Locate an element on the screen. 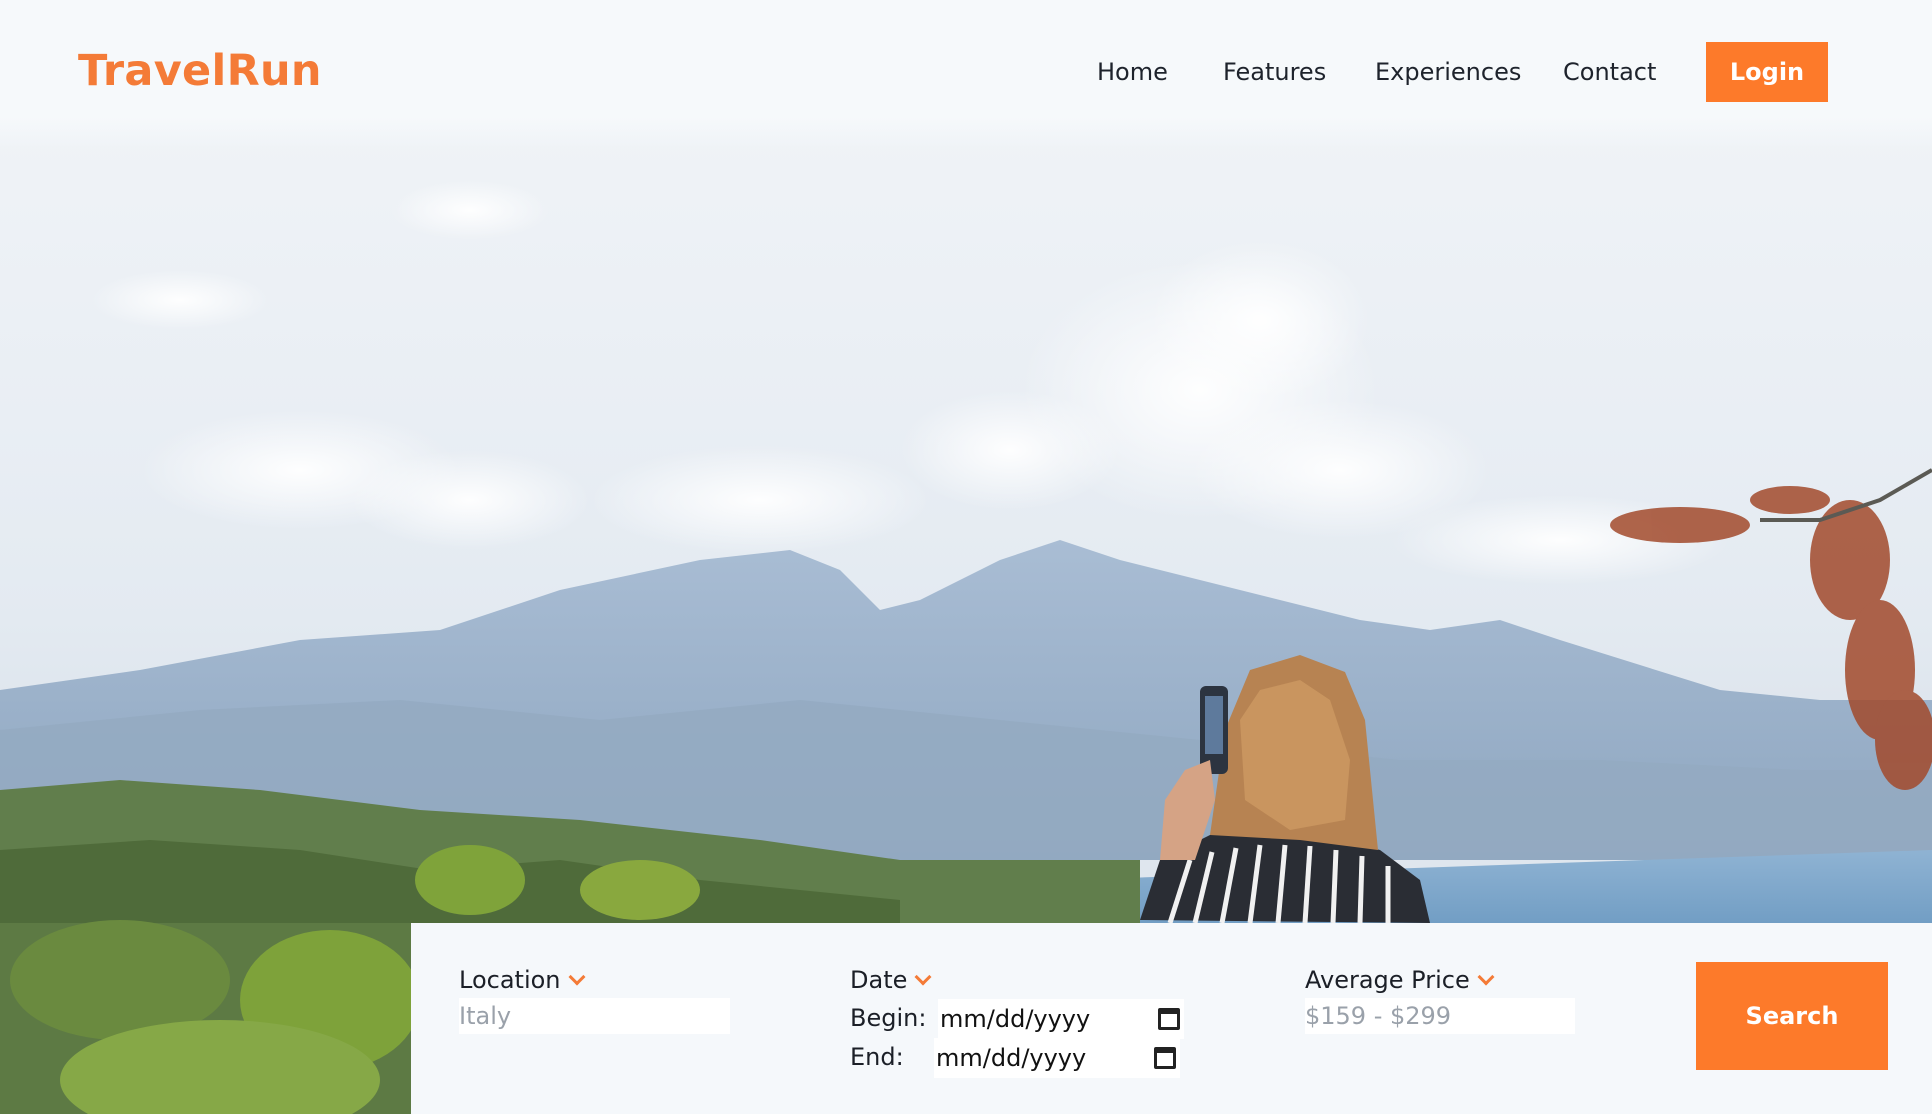 This screenshot has height=1114, width=1932. begin-label: Begin: is located at coordinates (888, 1018).